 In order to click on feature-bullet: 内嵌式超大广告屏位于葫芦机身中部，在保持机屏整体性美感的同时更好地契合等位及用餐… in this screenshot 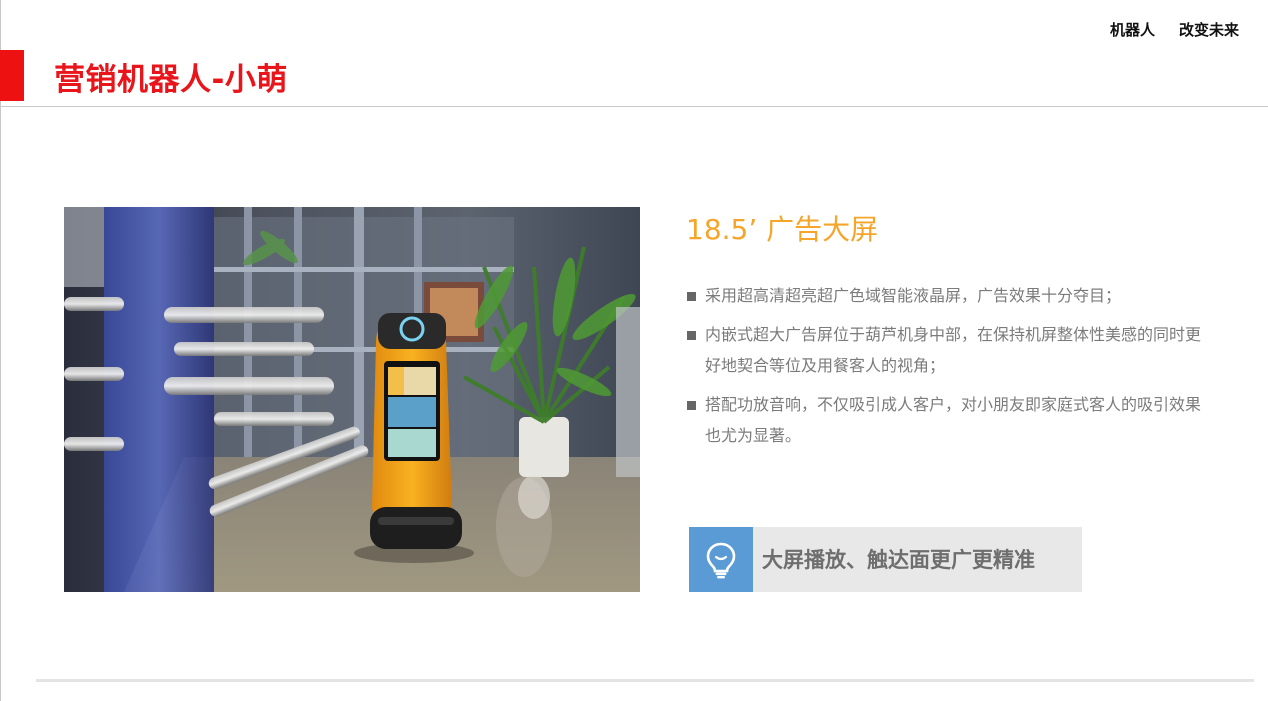, I will do `click(946, 350)`.